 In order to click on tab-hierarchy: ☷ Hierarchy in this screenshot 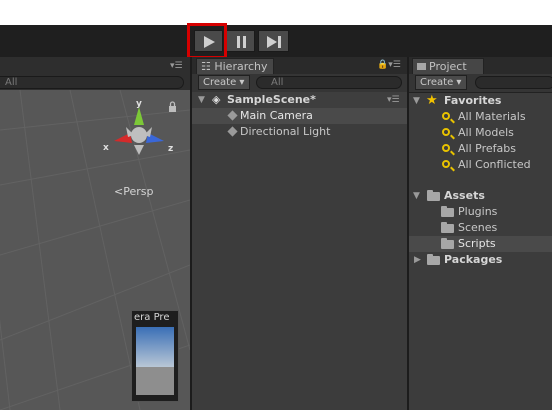, I will do `click(235, 66)`.